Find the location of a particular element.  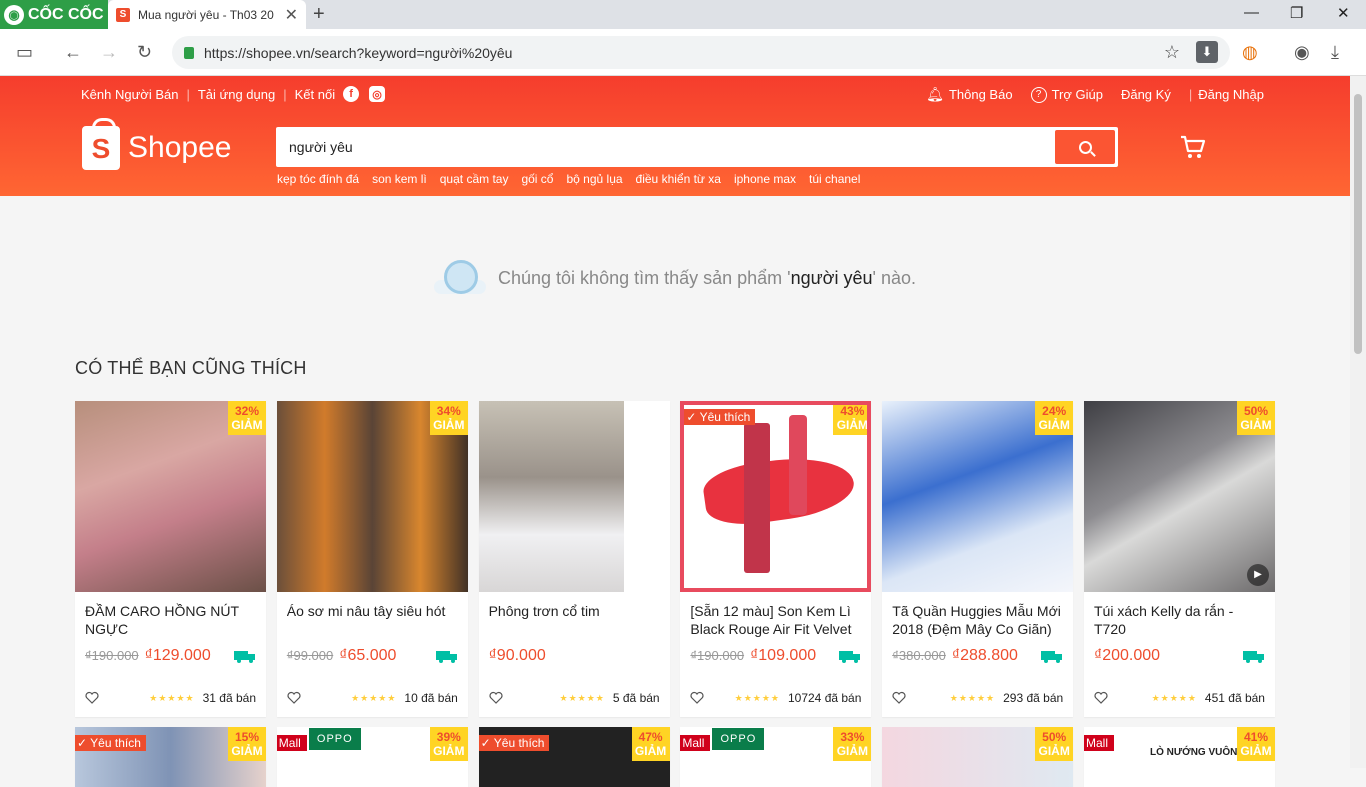

empty-result-keyword: người yêu is located at coordinates (831, 277).